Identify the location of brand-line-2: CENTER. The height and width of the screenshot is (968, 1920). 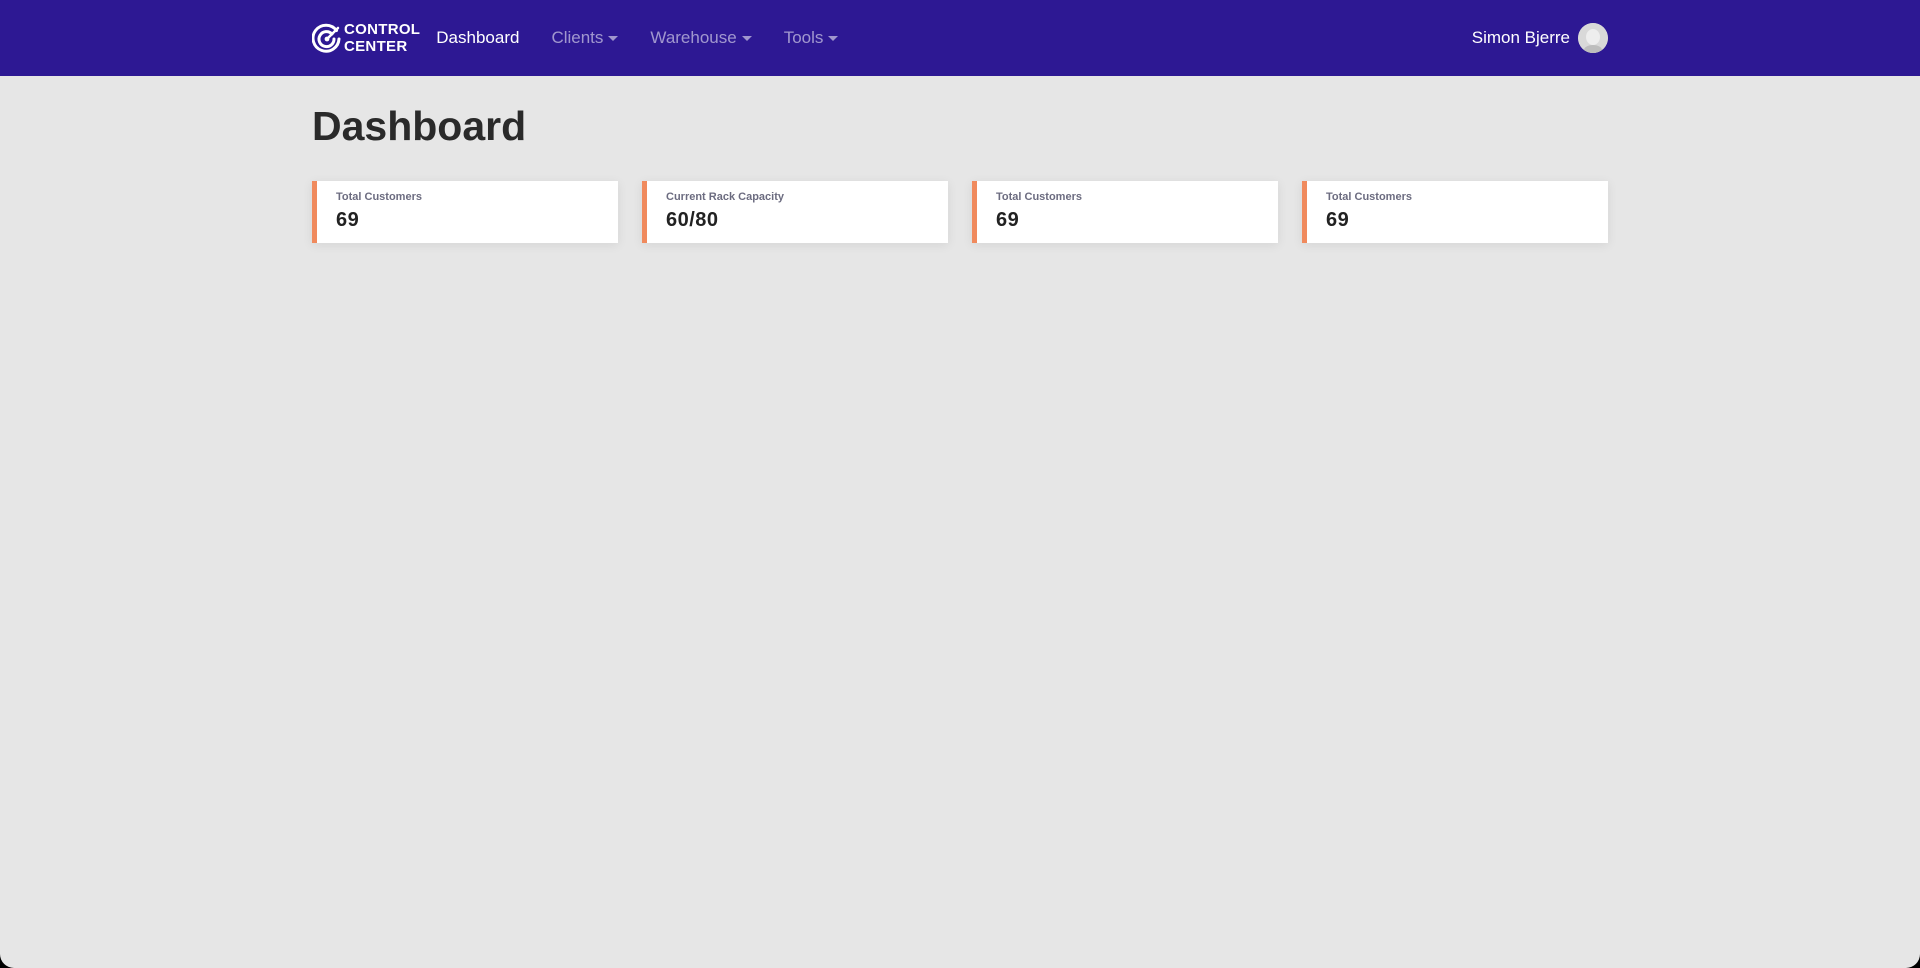
(376, 46).